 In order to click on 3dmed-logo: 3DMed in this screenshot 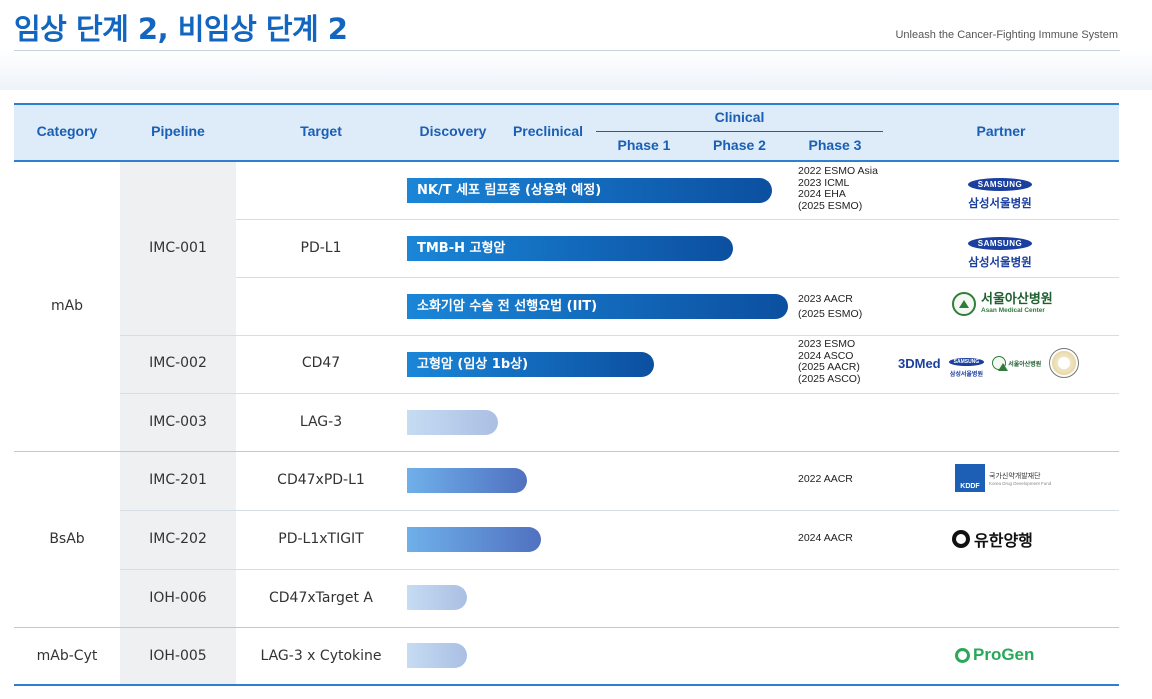, I will do `click(919, 363)`.